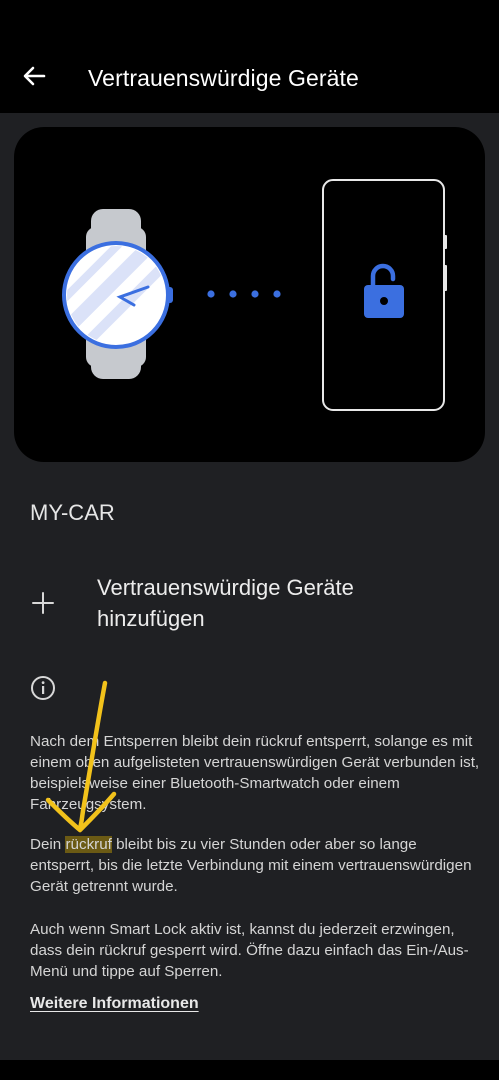 The image size is (499, 1080). Describe the element at coordinates (43, 688) in the screenshot. I see `info-icon` at that location.